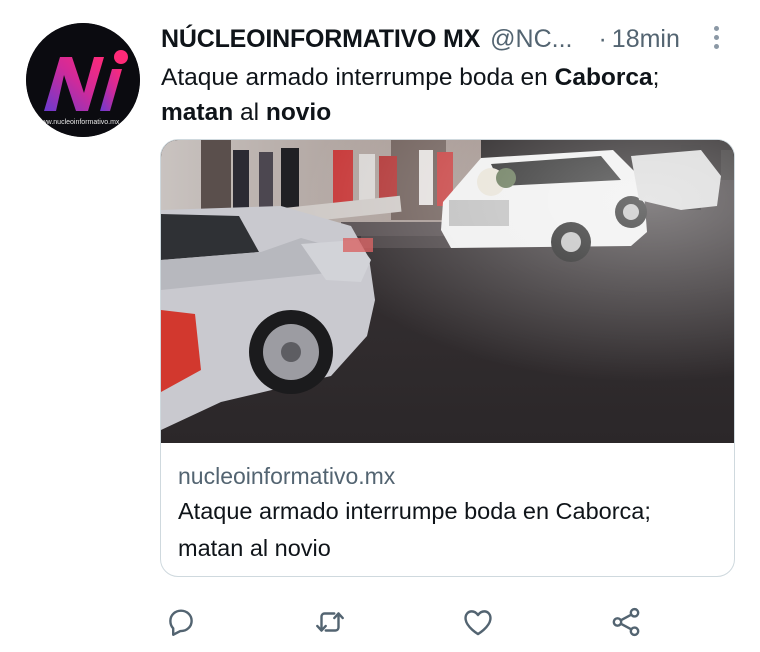  Describe the element at coordinates (716, 37) in the screenshot. I see `more-options-icon` at that location.